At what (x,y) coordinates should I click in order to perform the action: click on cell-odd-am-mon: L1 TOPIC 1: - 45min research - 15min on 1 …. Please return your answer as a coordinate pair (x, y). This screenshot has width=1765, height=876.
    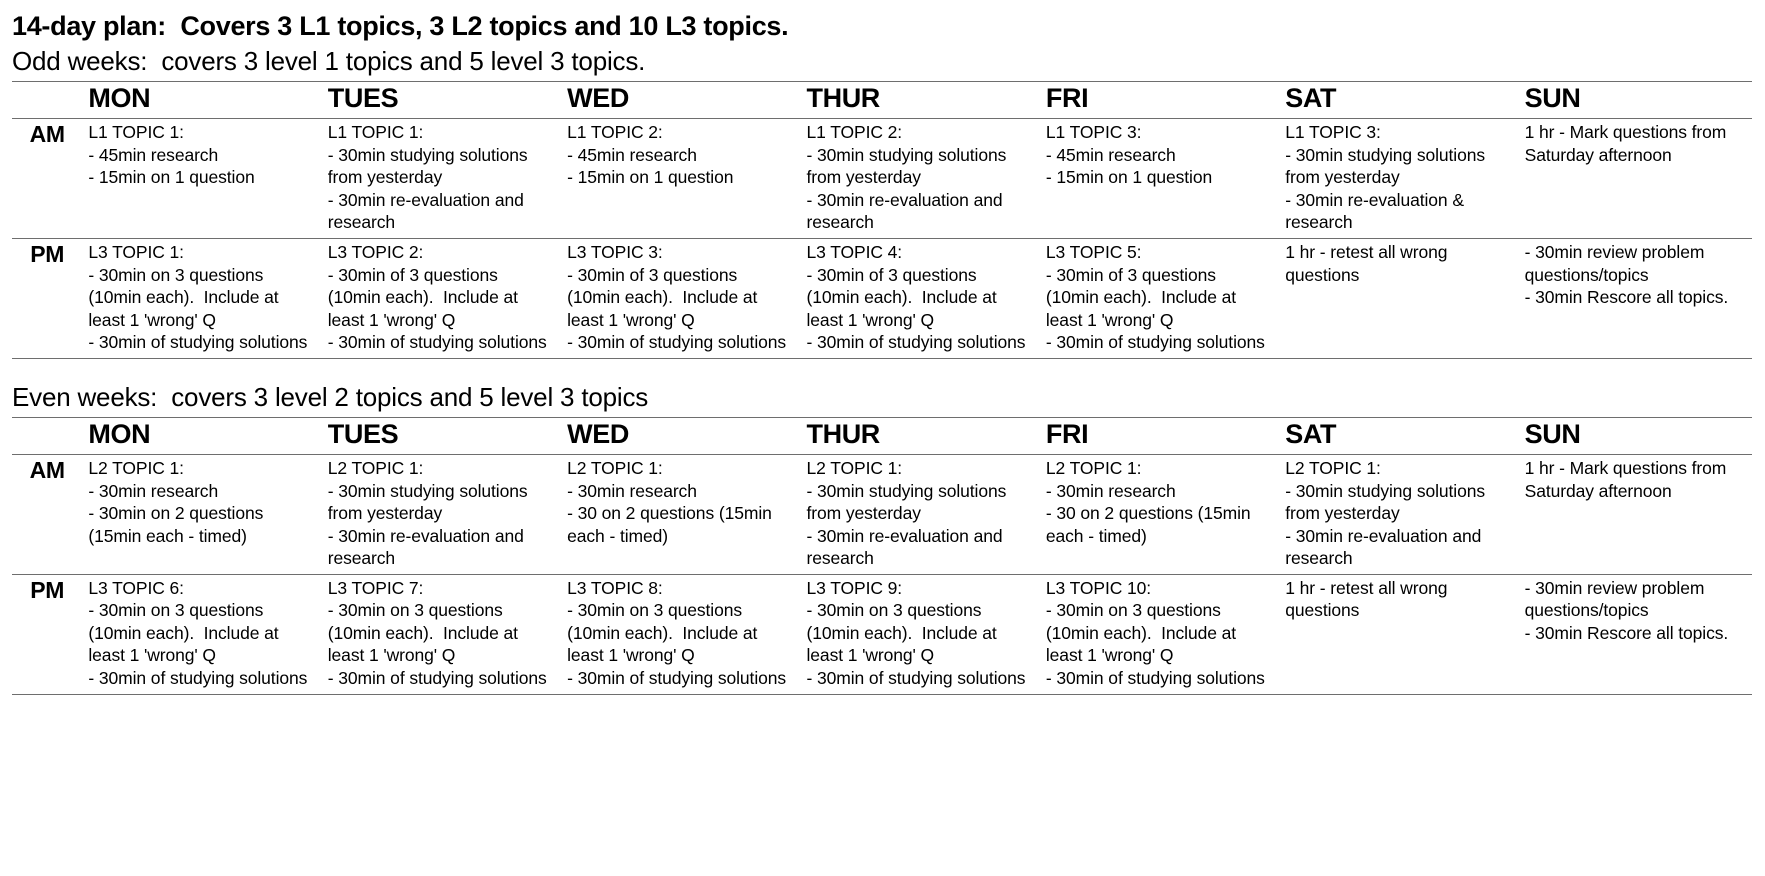
    Looking at the image, I should click on (202, 178).